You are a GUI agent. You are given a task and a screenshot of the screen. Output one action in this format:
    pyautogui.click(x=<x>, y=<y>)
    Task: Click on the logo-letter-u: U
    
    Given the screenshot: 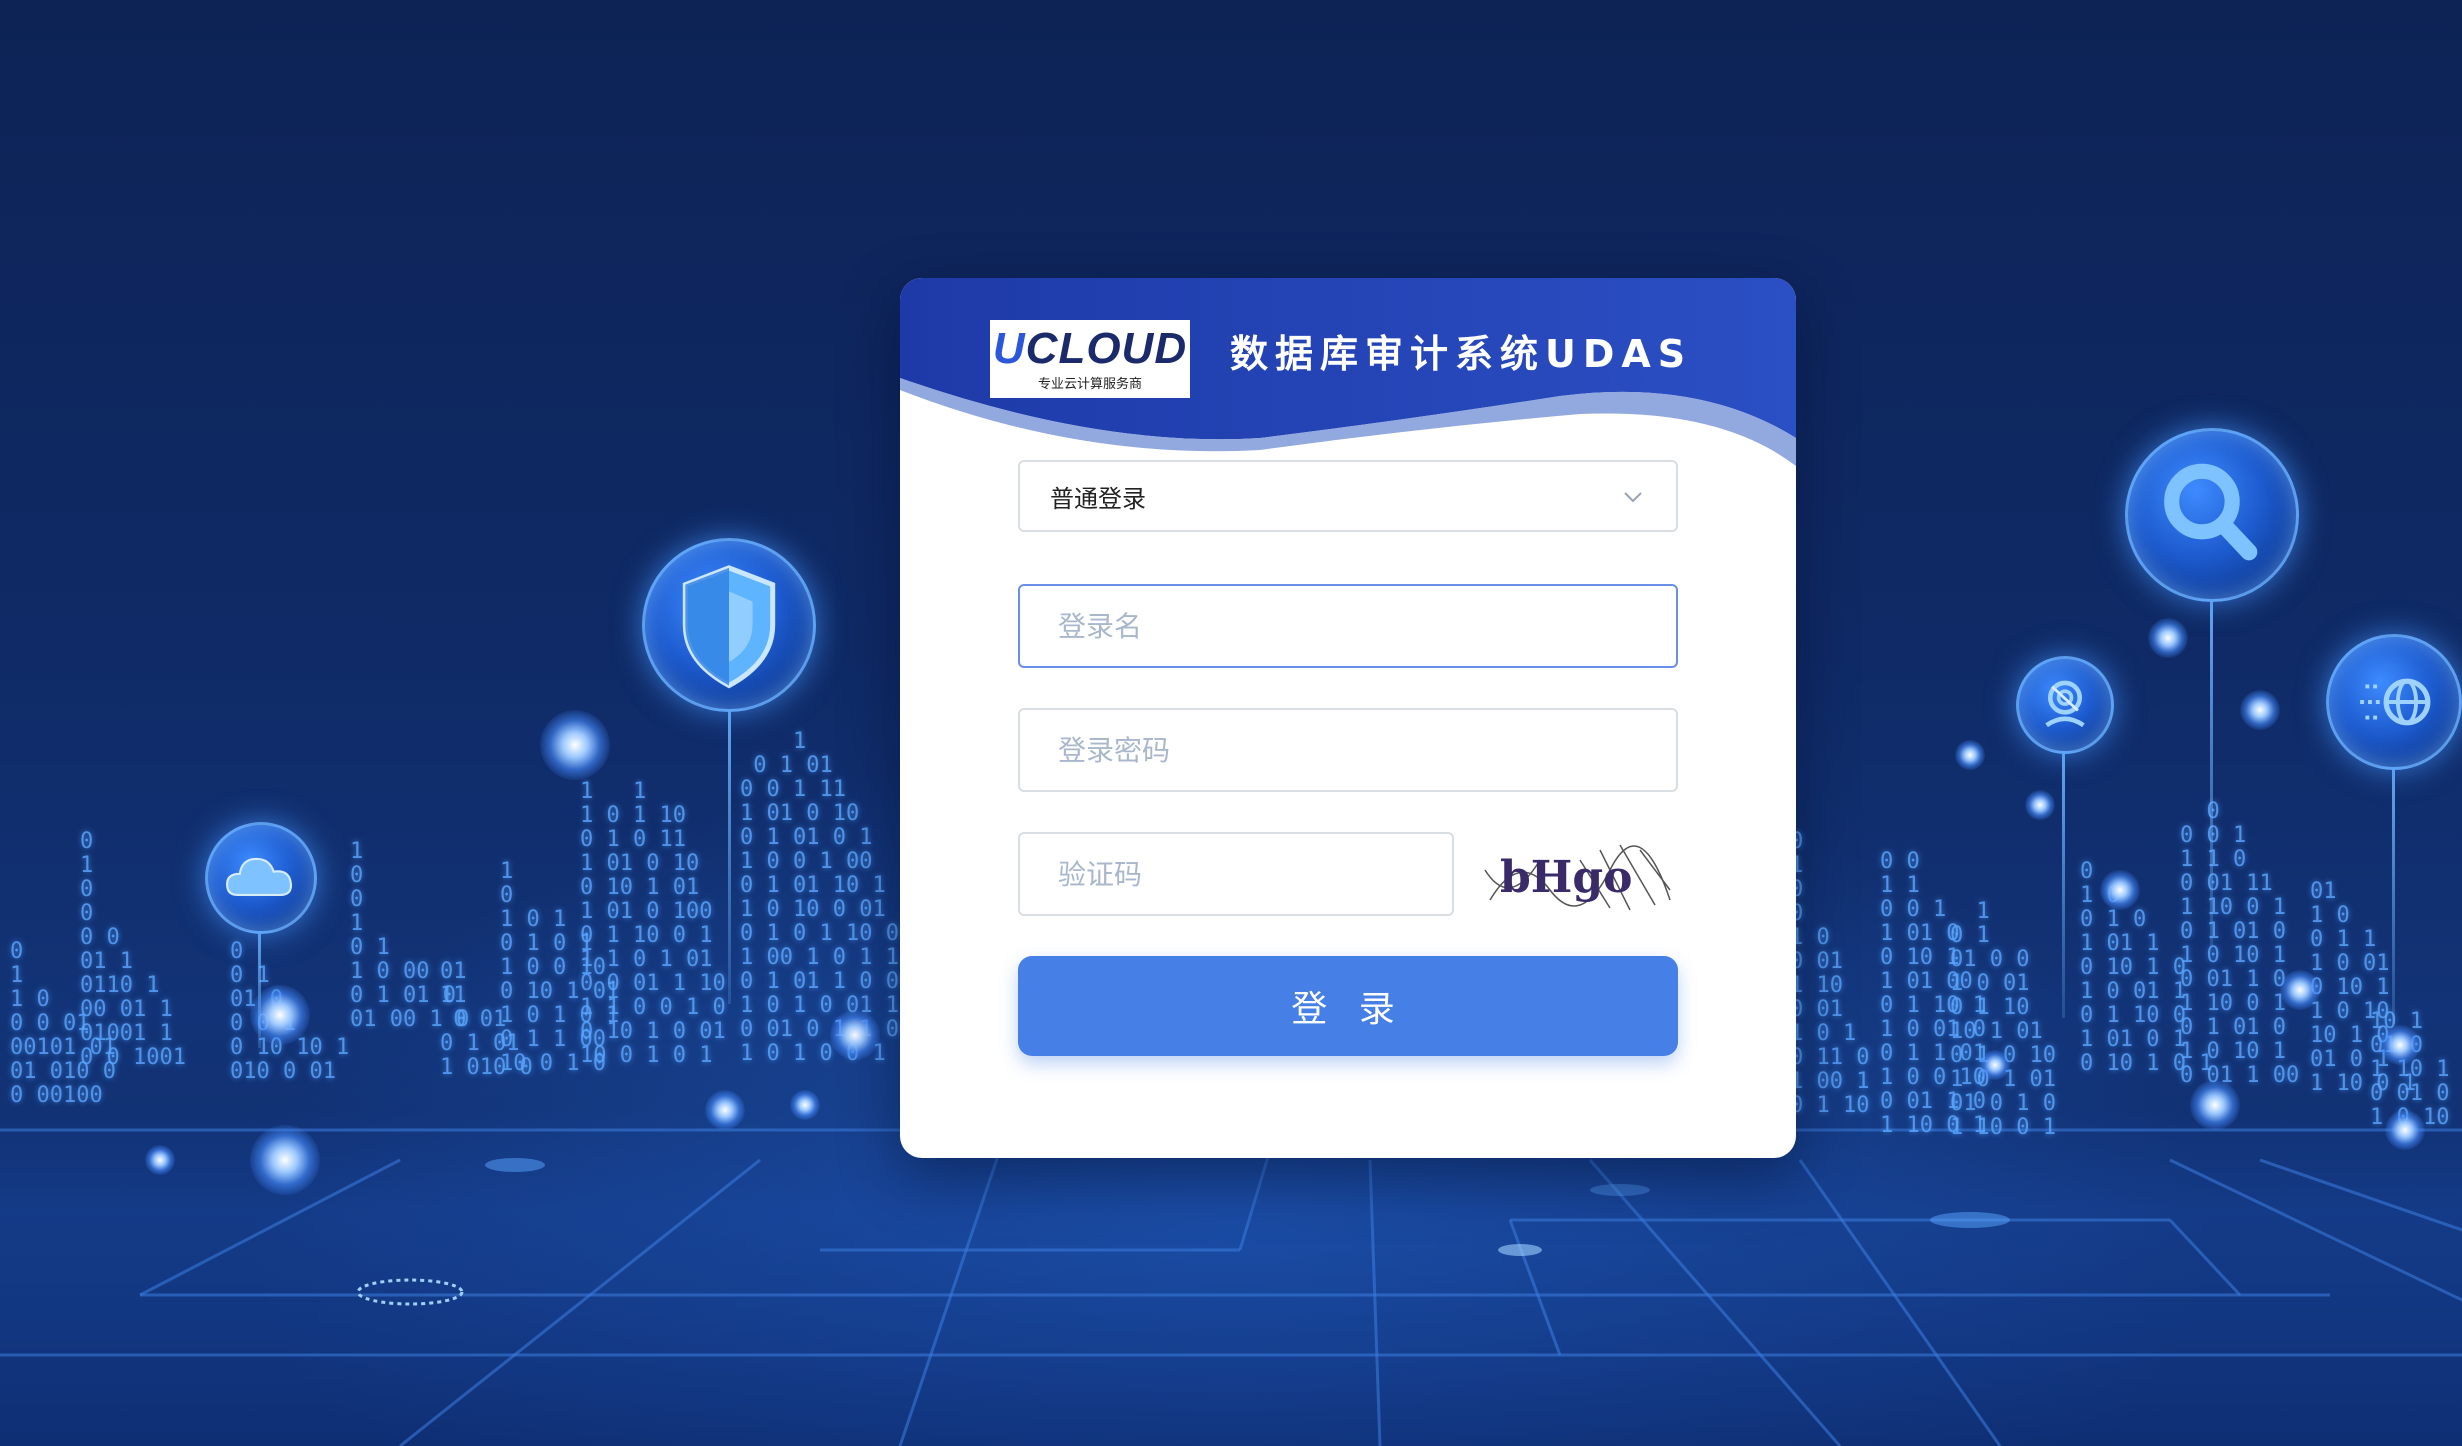 What is the action you would take?
    pyautogui.click(x=1009, y=348)
    